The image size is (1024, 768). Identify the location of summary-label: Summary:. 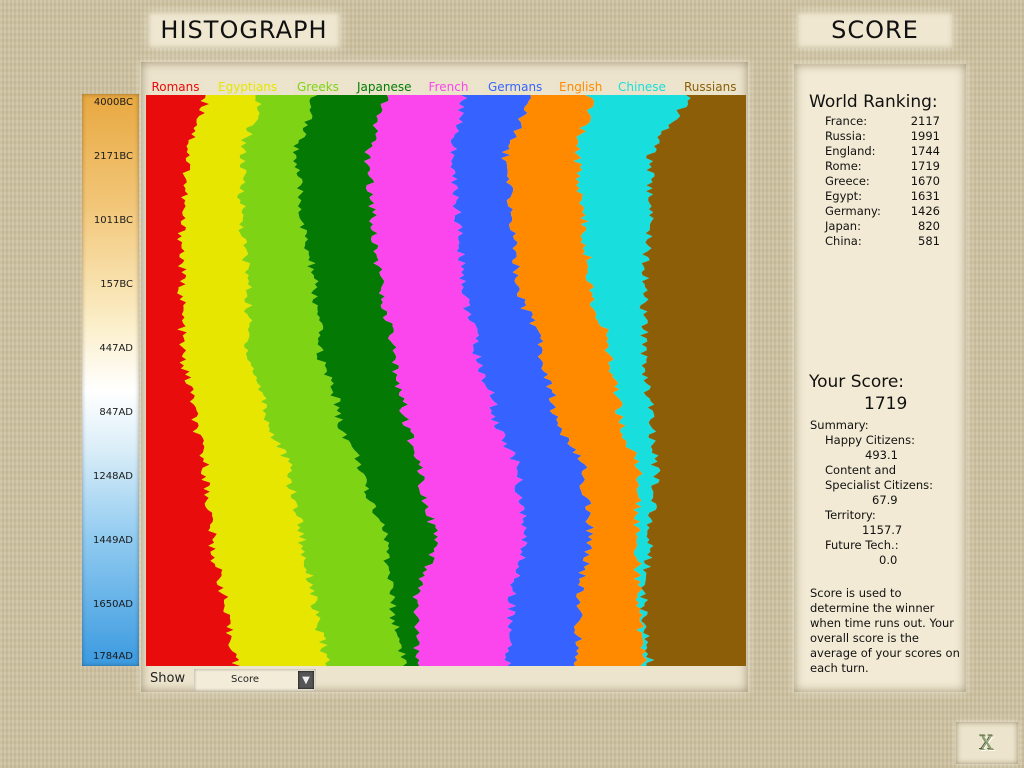
(839, 425).